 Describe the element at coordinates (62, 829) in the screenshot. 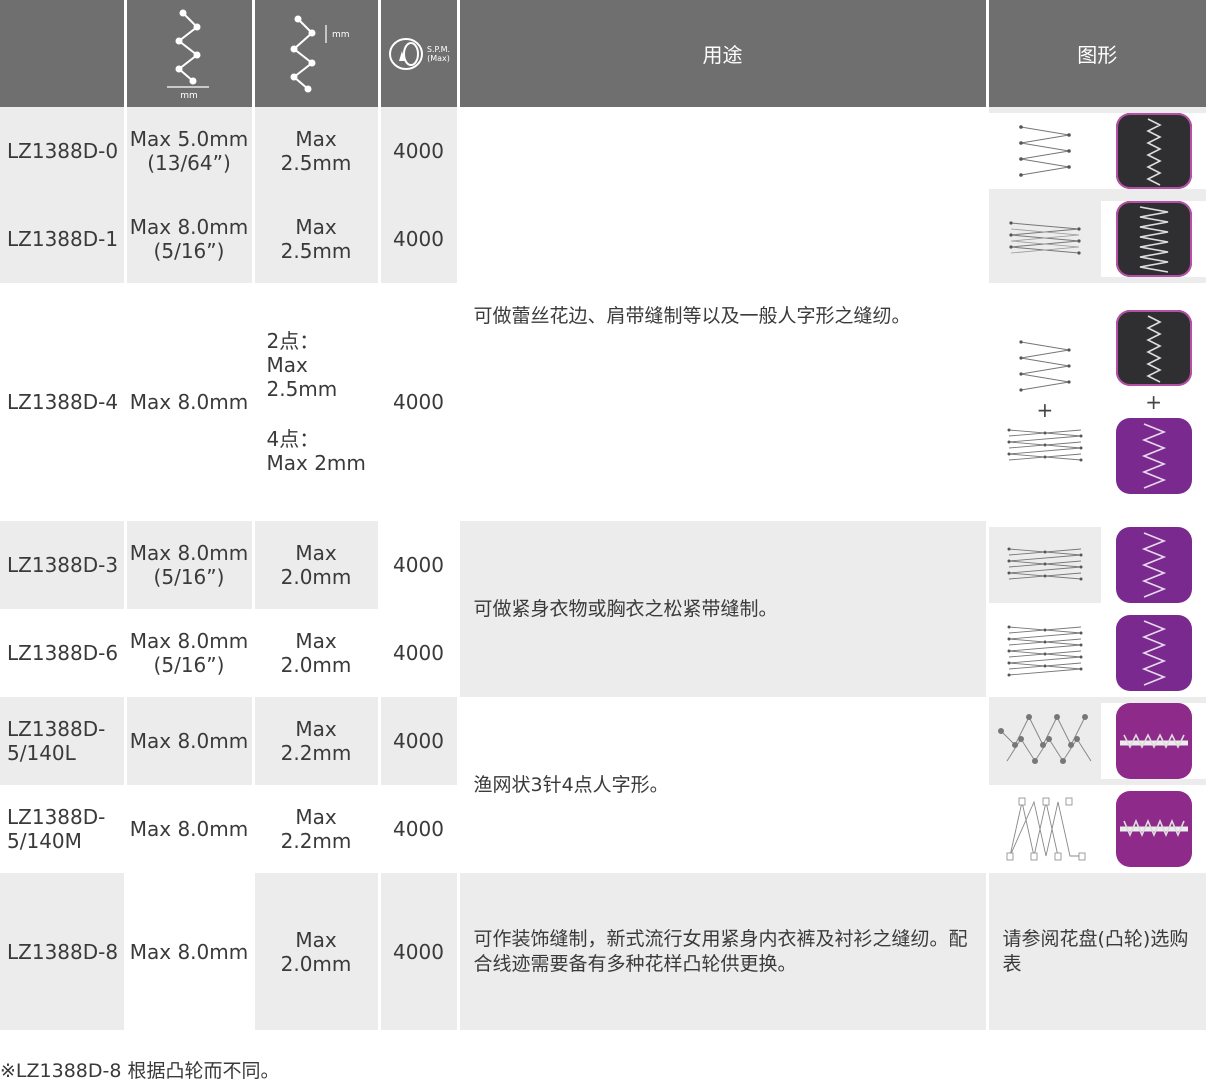

I see `model-cell: LZ1388D- 5/140M` at that location.